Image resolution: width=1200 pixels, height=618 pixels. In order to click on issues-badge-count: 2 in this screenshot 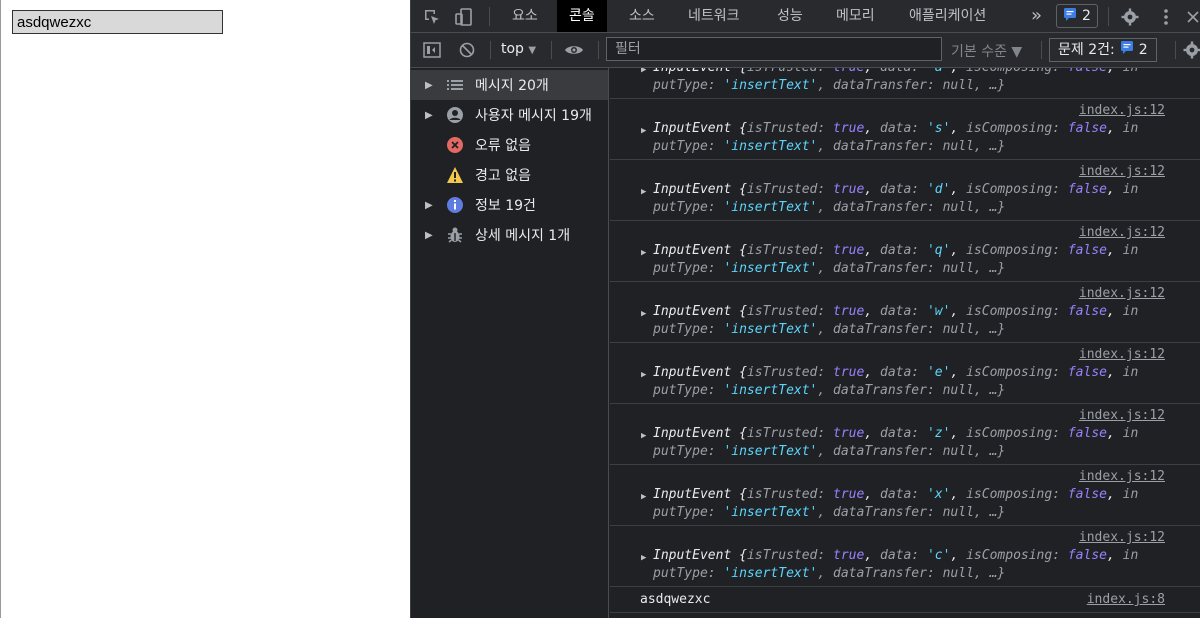, I will do `click(1086, 16)`.